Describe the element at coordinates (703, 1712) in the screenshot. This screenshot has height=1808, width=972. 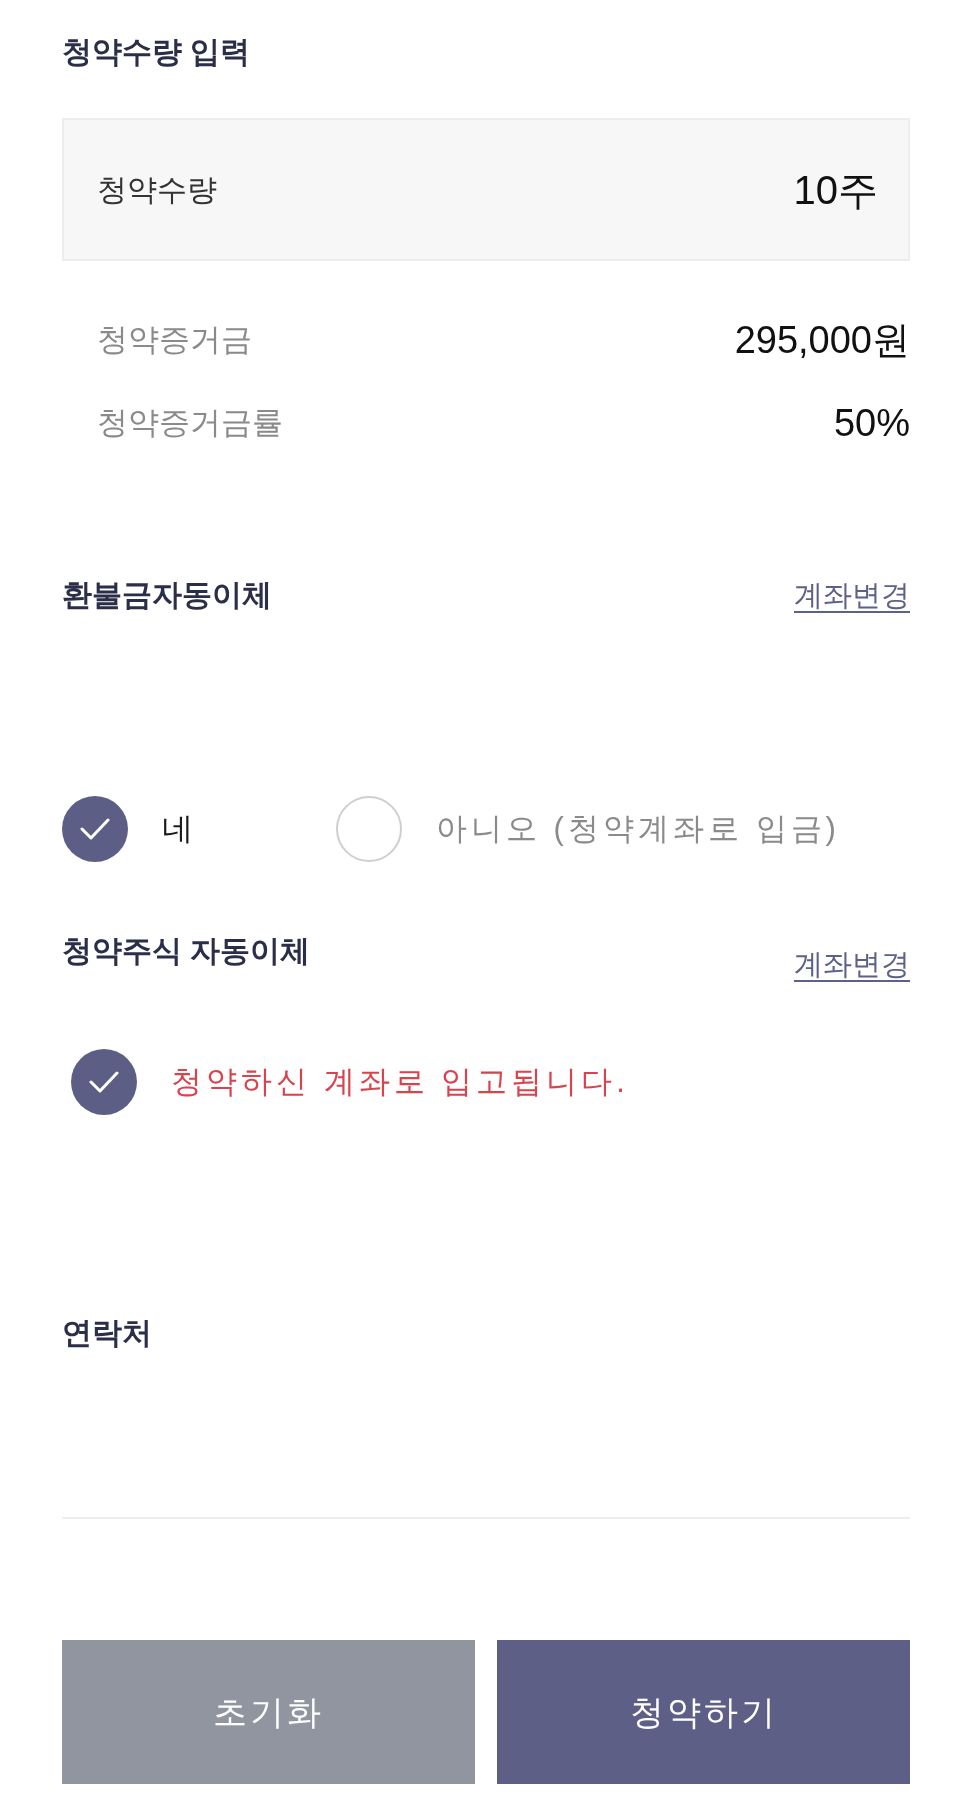
I see `submit-button: 청약하기` at that location.